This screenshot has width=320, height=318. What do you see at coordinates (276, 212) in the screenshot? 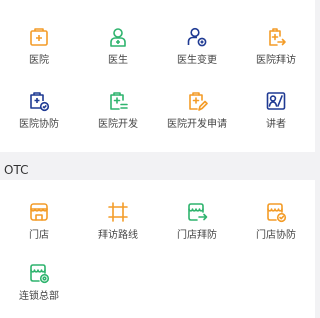
I see `store-assist-icon` at bounding box center [276, 212].